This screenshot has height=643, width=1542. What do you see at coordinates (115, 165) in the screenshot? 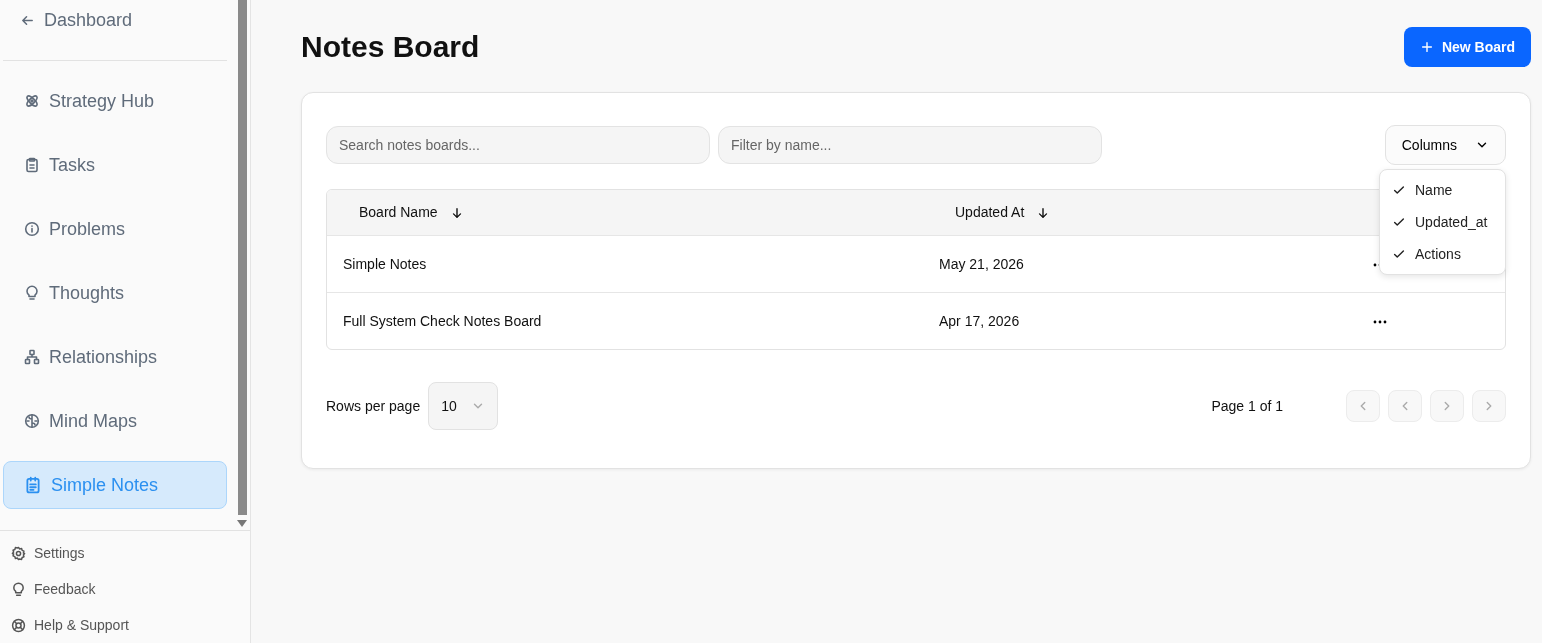
I see `sidebar-item: Tasks` at bounding box center [115, 165].